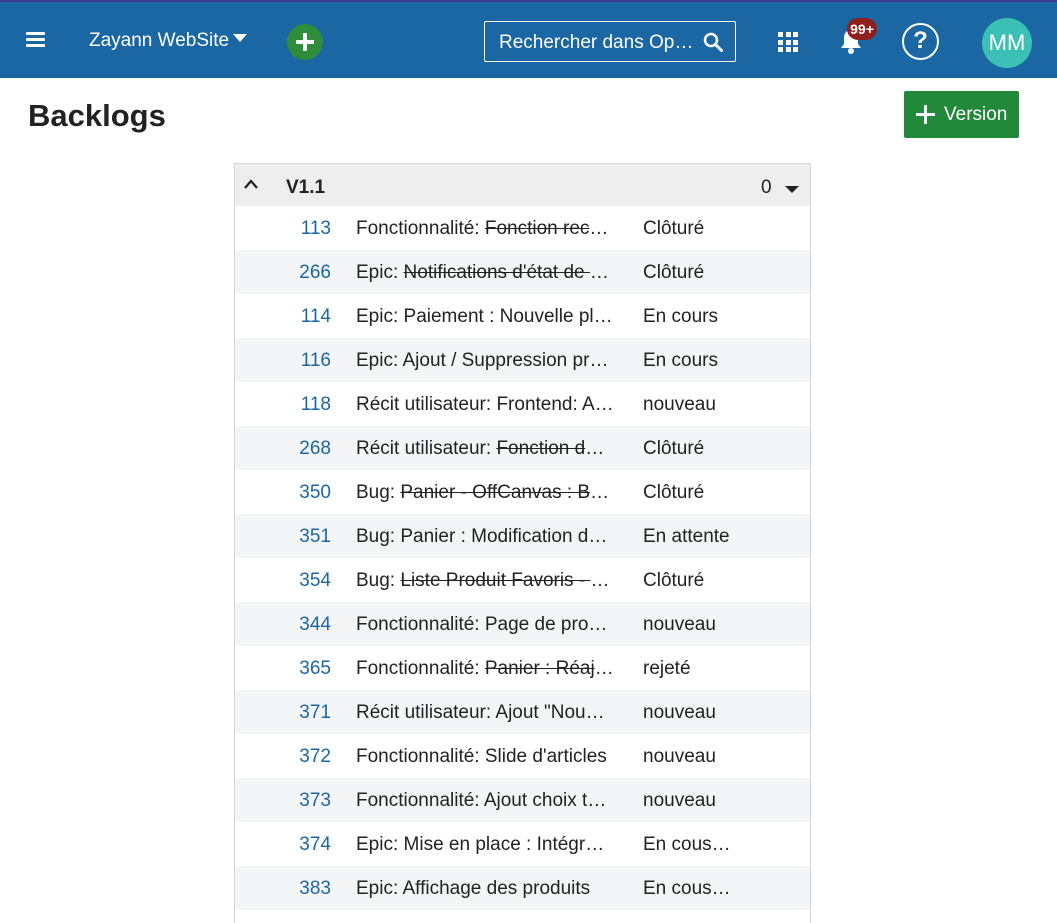 The width and height of the screenshot is (1057, 923). What do you see at coordinates (507, 536) in the screenshot?
I see `work-package-title: Panier : Modification de quantité` at bounding box center [507, 536].